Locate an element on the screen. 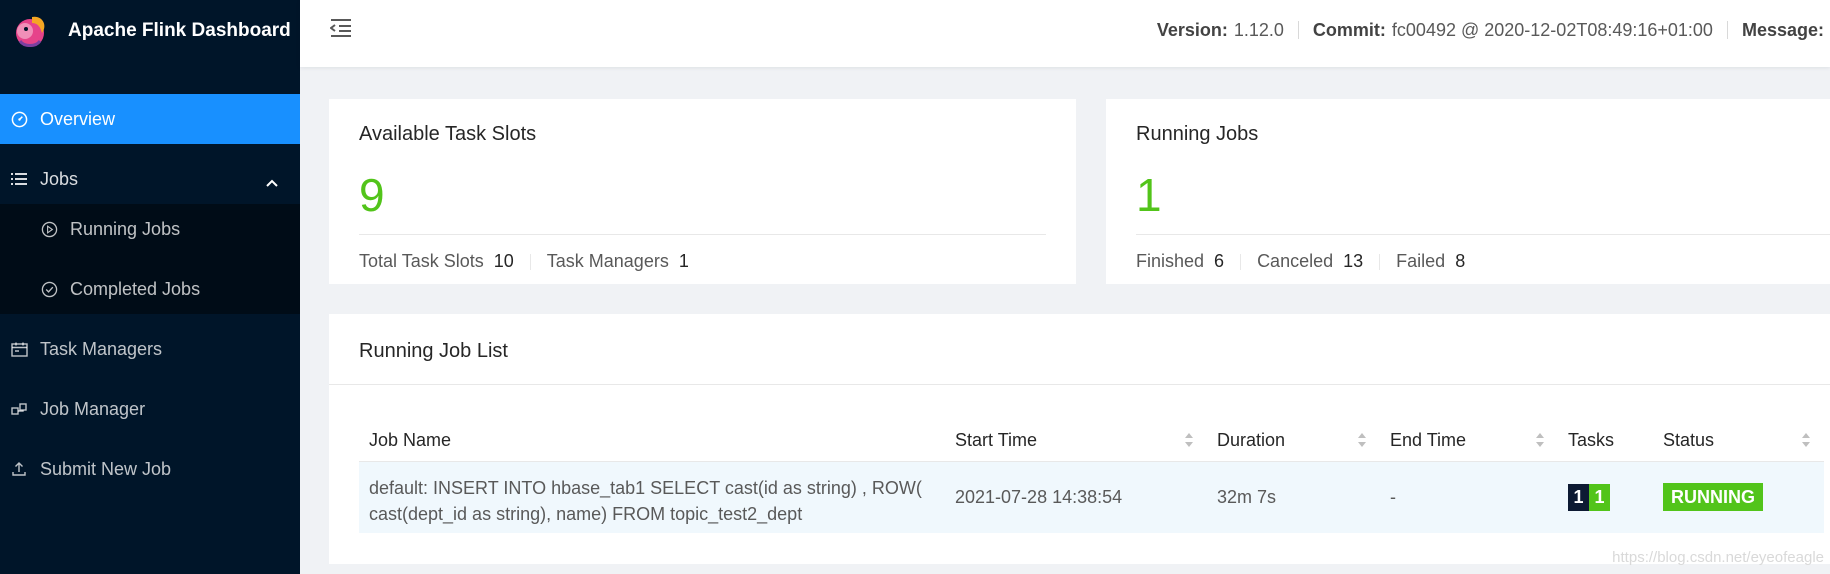 This screenshot has width=1830, height=574. duration: 32m 7s is located at coordinates (1247, 497).